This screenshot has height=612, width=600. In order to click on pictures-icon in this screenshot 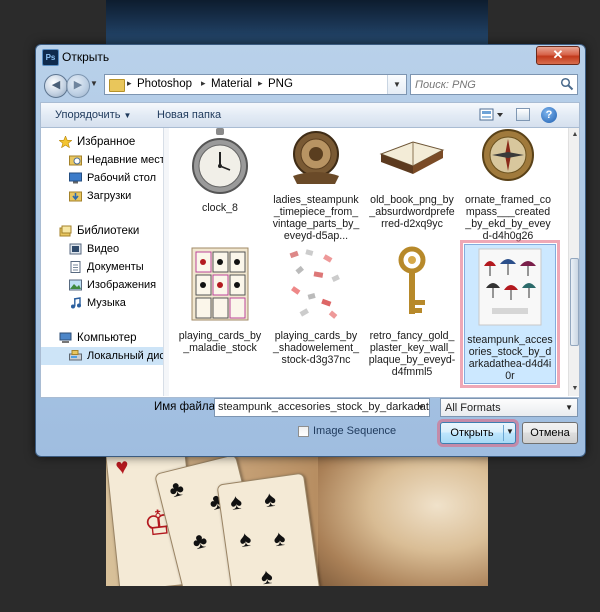, I will do `click(75, 285)`.